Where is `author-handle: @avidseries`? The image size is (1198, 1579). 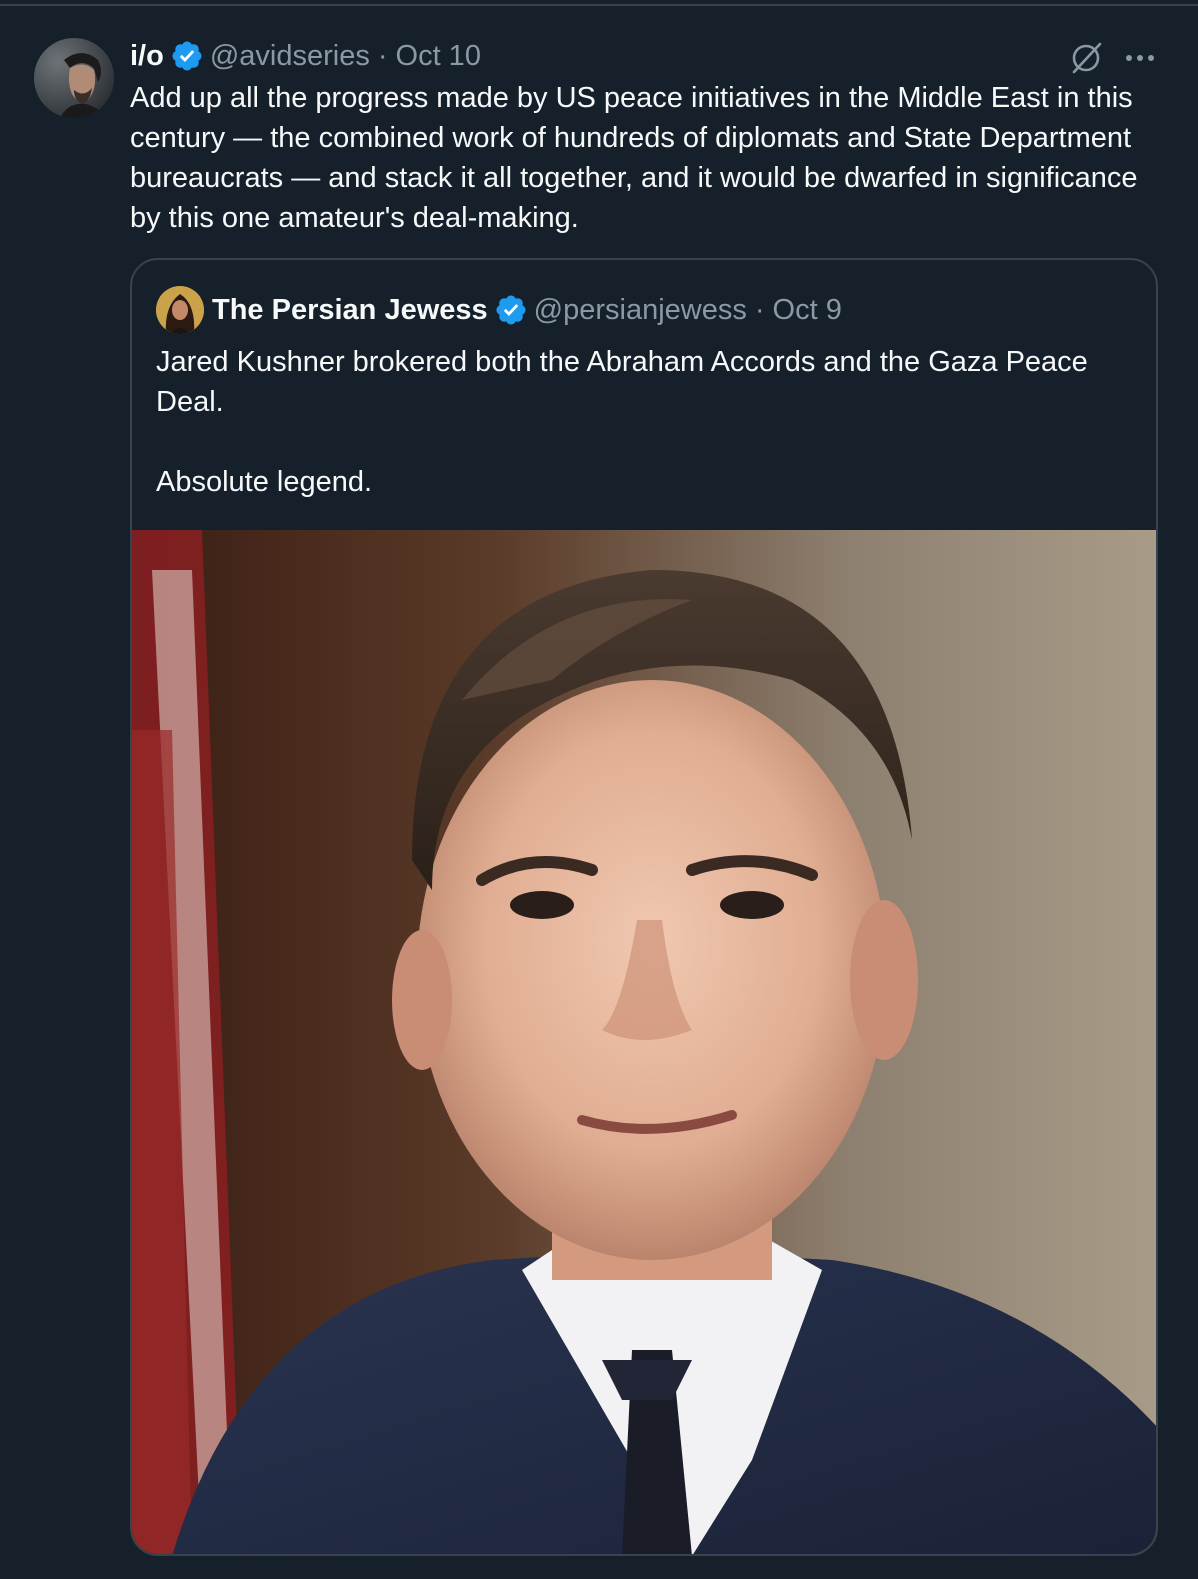
author-handle: @avidseries is located at coordinates (290, 56).